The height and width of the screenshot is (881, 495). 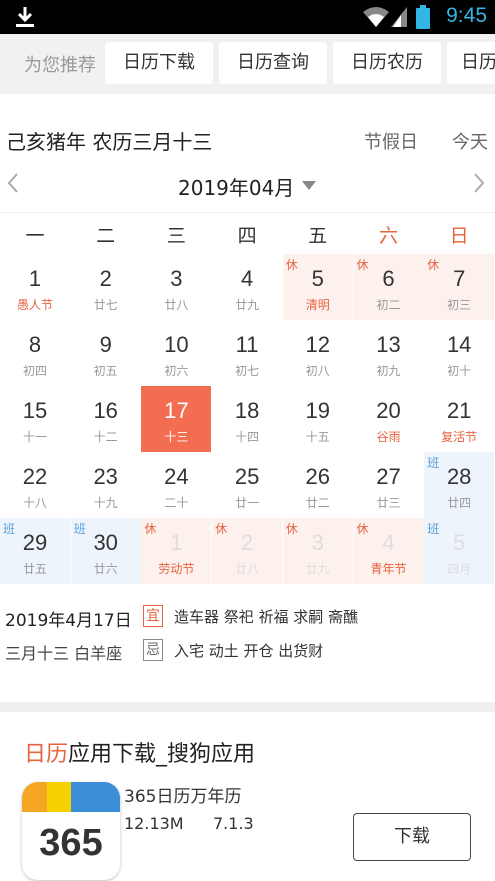 I want to click on day-number: 16, so click(x=105, y=410).